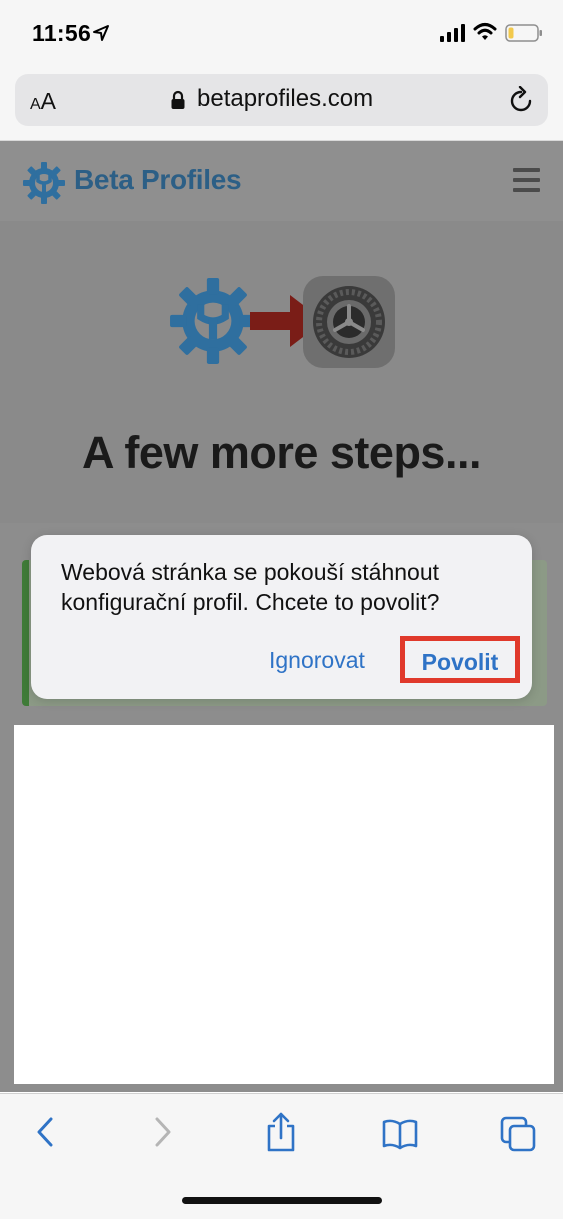 Image resolution: width=563 pixels, height=1219 pixels. Describe the element at coordinates (282, 1200) in the screenshot. I see `home-indicator` at that location.